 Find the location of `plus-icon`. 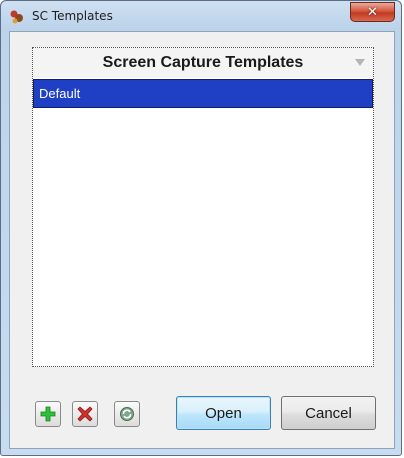

plus-icon is located at coordinates (48, 414).